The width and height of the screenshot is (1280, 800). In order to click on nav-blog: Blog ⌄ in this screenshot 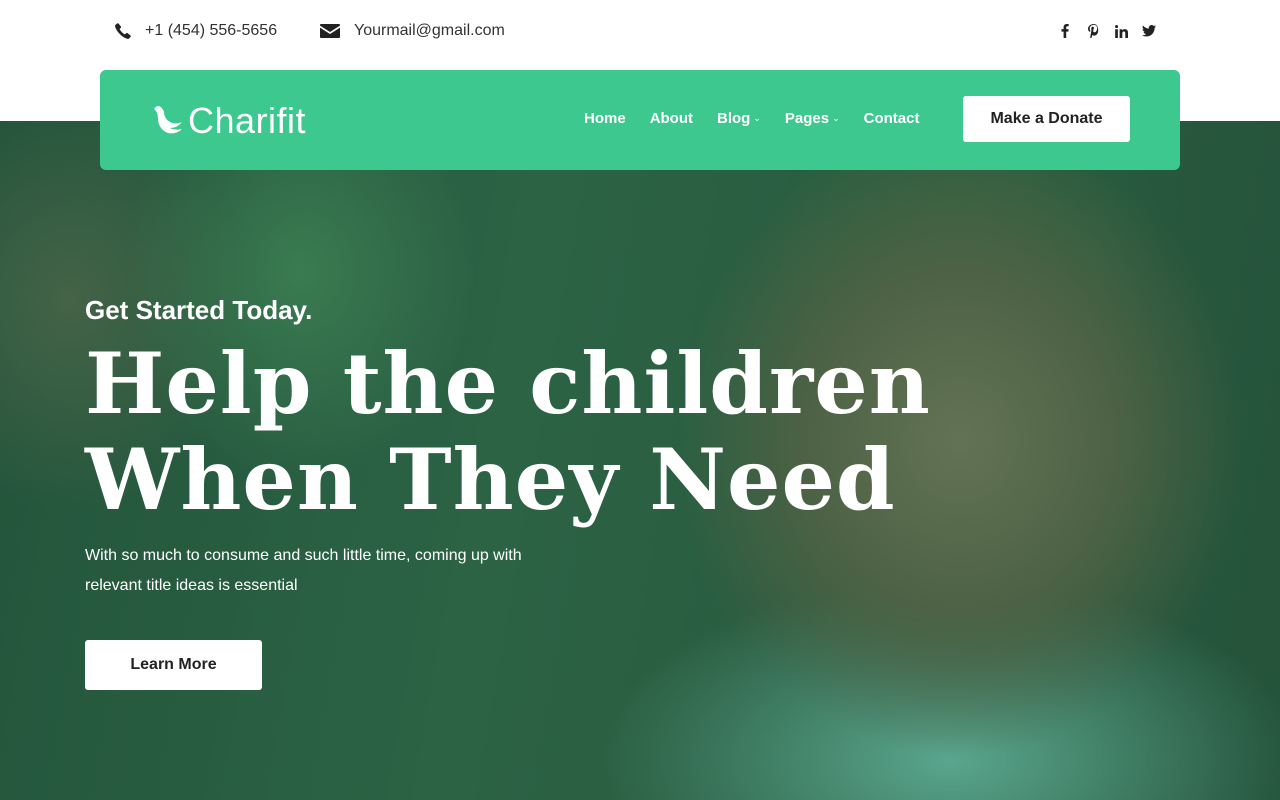, I will do `click(739, 118)`.